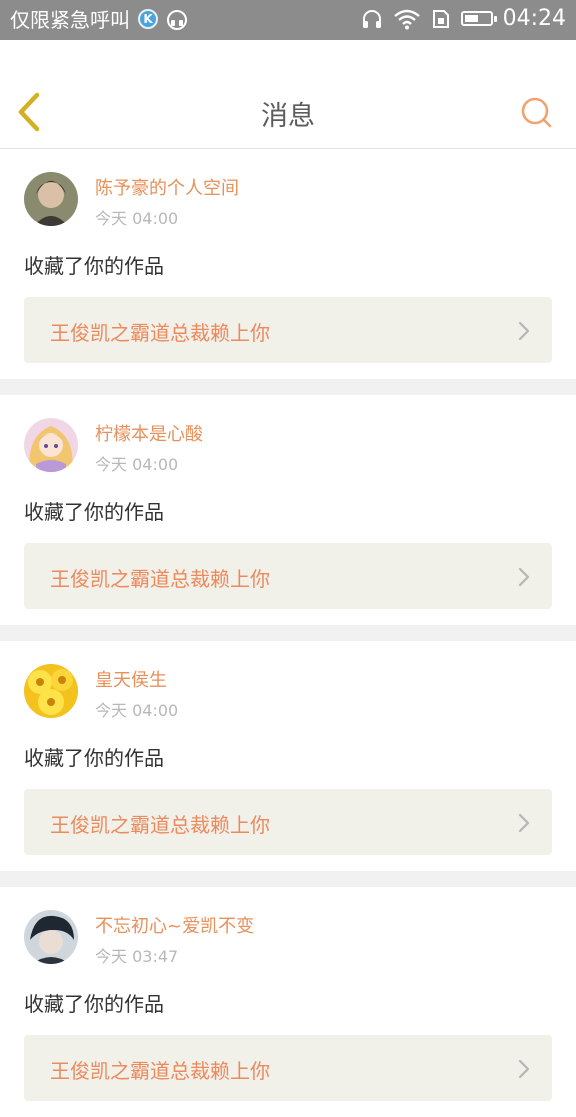  Describe the element at coordinates (177, 20) in the screenshot. I see `headset-icon` at that location.